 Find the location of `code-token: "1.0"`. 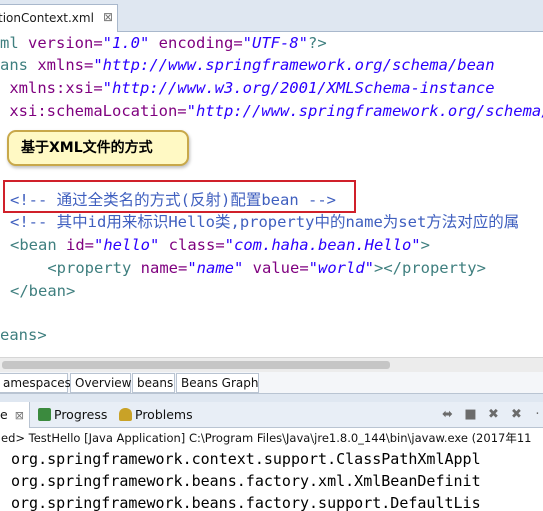

code-token: "1.0" is located at coordinates (126, 43).